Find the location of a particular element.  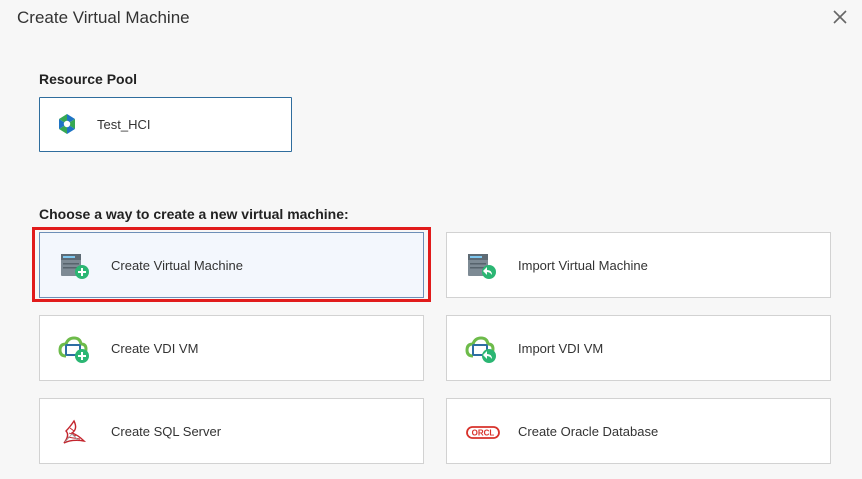

close-icon is located at coordinates (840, 17).